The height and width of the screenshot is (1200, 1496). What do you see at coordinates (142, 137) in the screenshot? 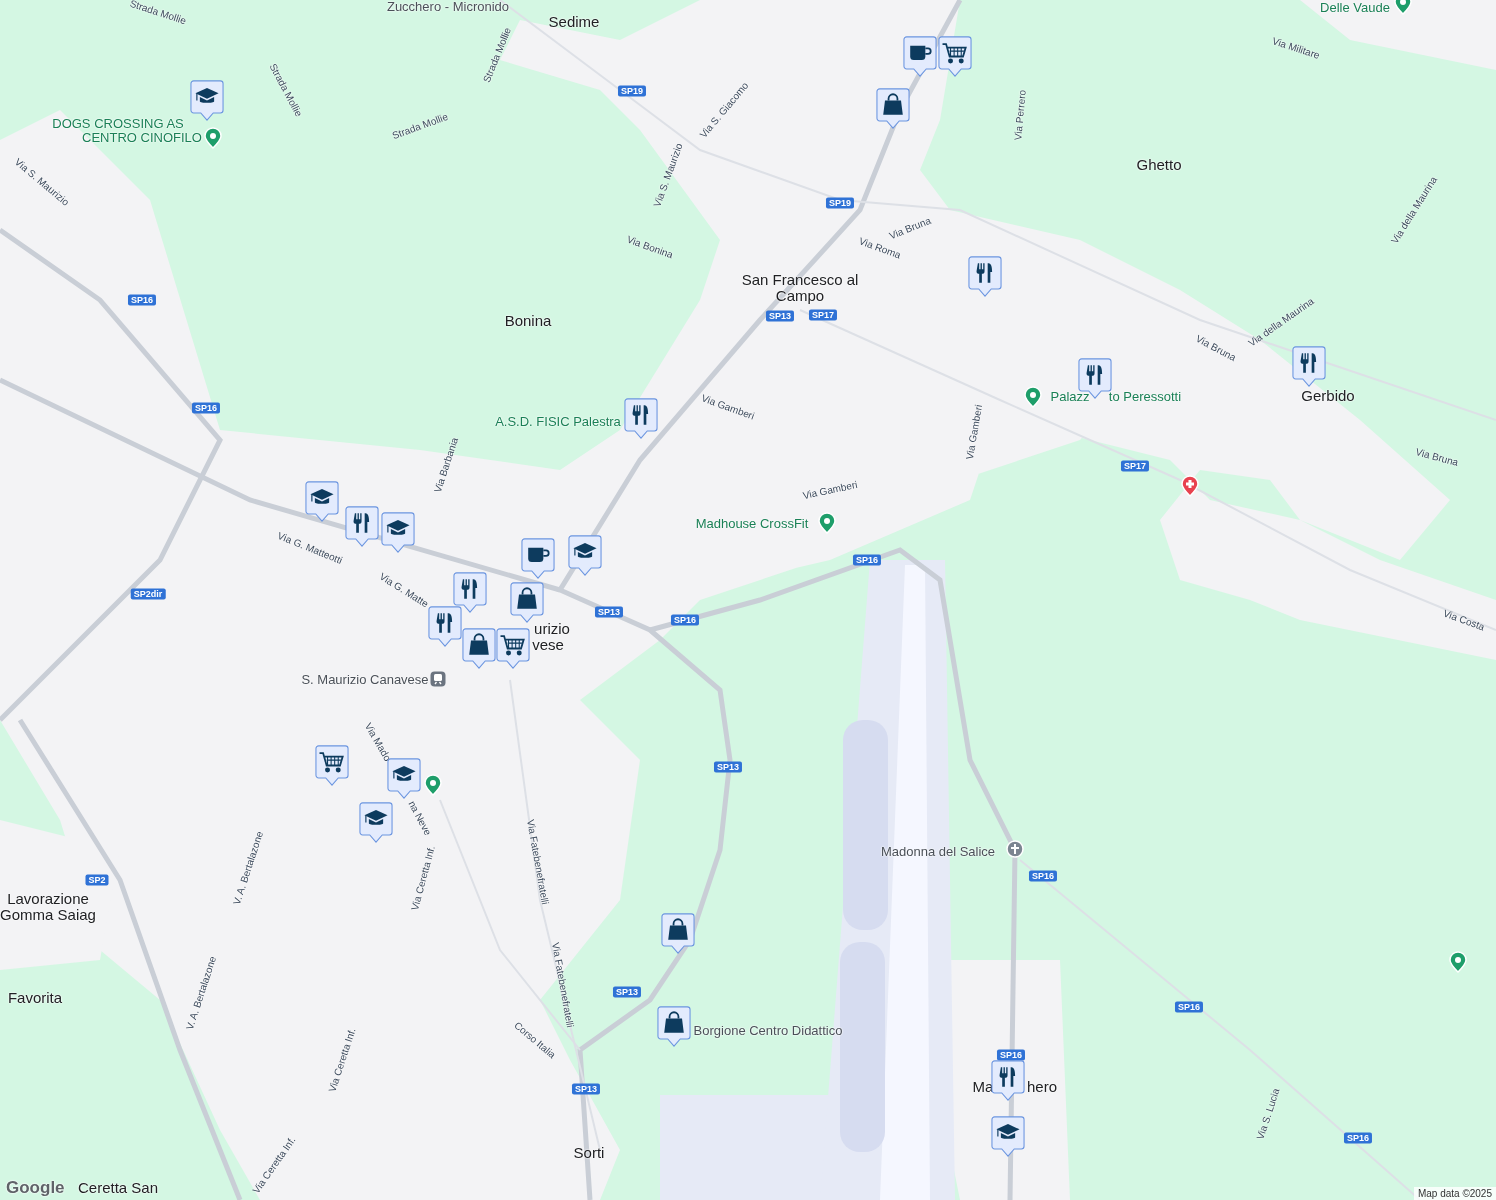
I see `poi-label: CENTRO CINOFILO` at bounding box center [142, 137].